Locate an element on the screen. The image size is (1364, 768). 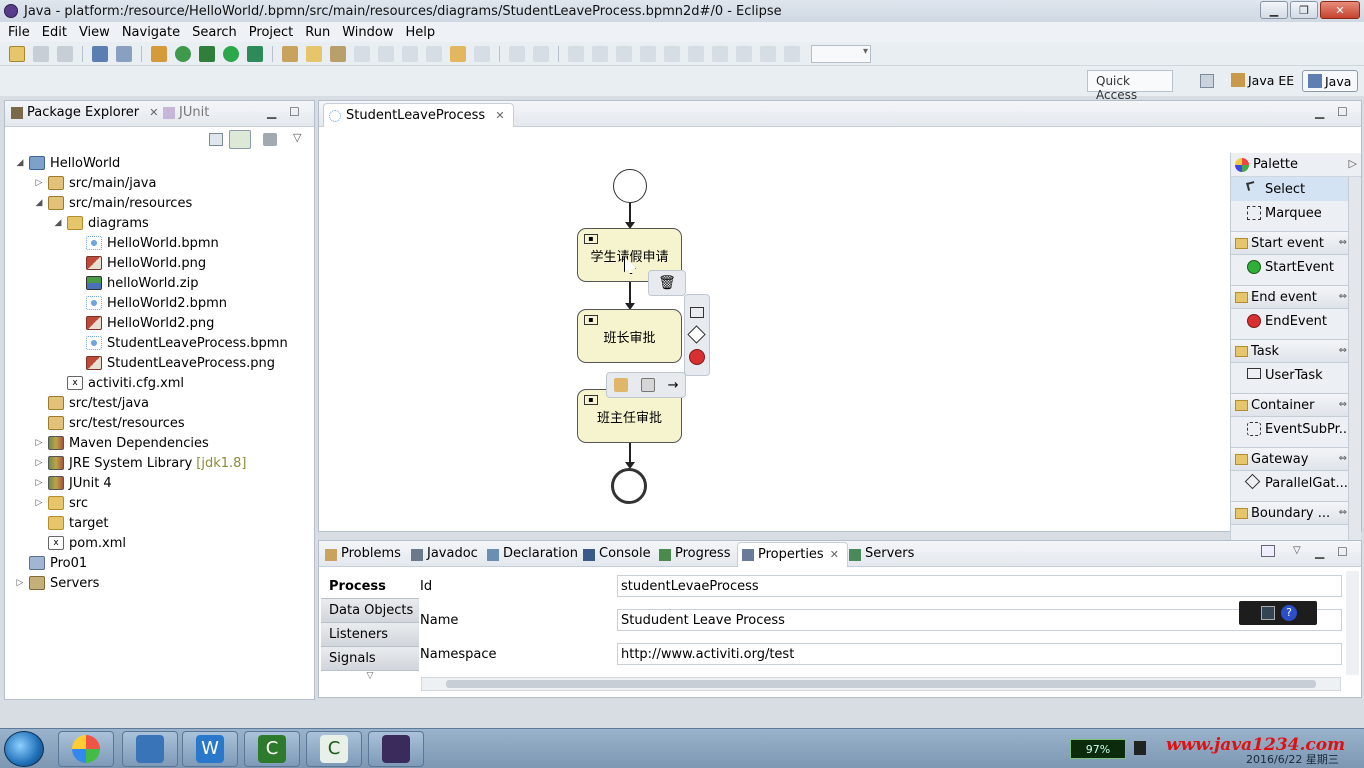
align-bottom-icon is located at coordinates (696, 53).